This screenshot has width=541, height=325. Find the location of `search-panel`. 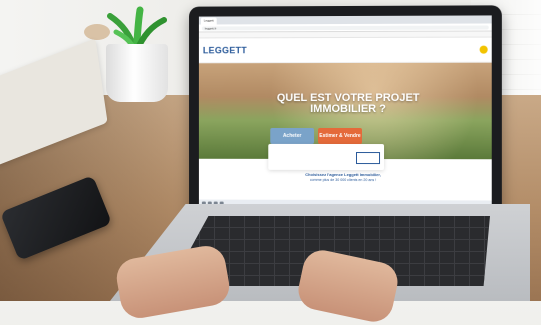

search-panel is located at coordinates (326, 157).